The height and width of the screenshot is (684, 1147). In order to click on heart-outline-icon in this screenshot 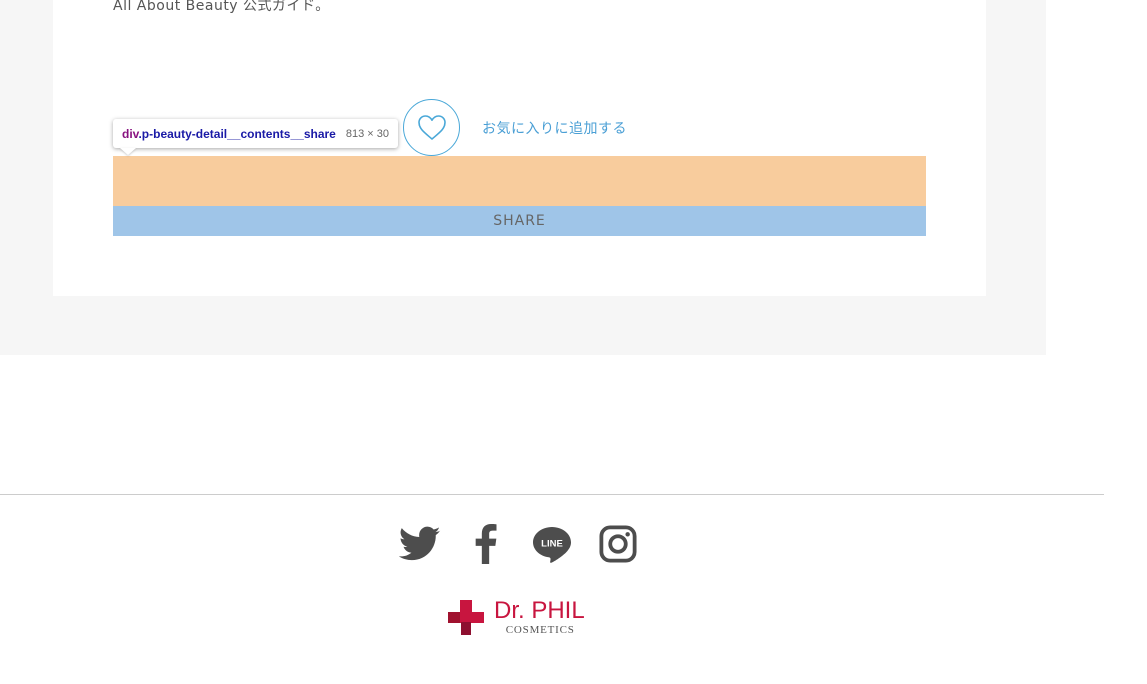, I will do `click(431, 127)`.